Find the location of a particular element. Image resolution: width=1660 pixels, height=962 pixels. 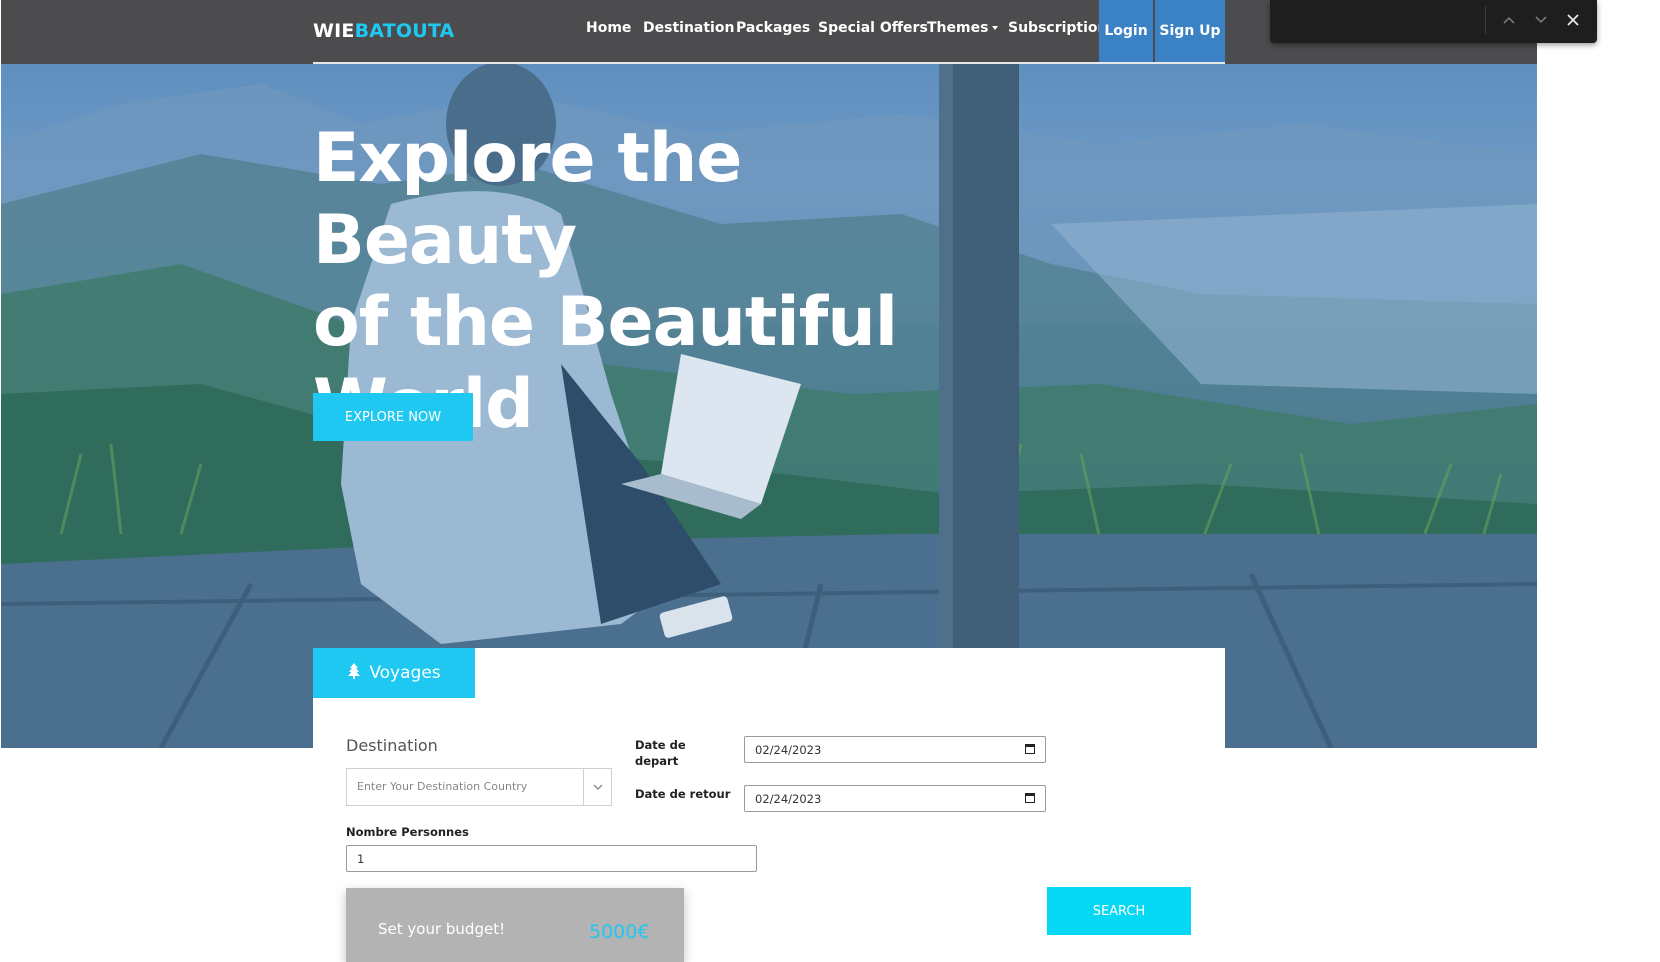

persons-label: Nombre Personnes is located at coordinates (407, 832).